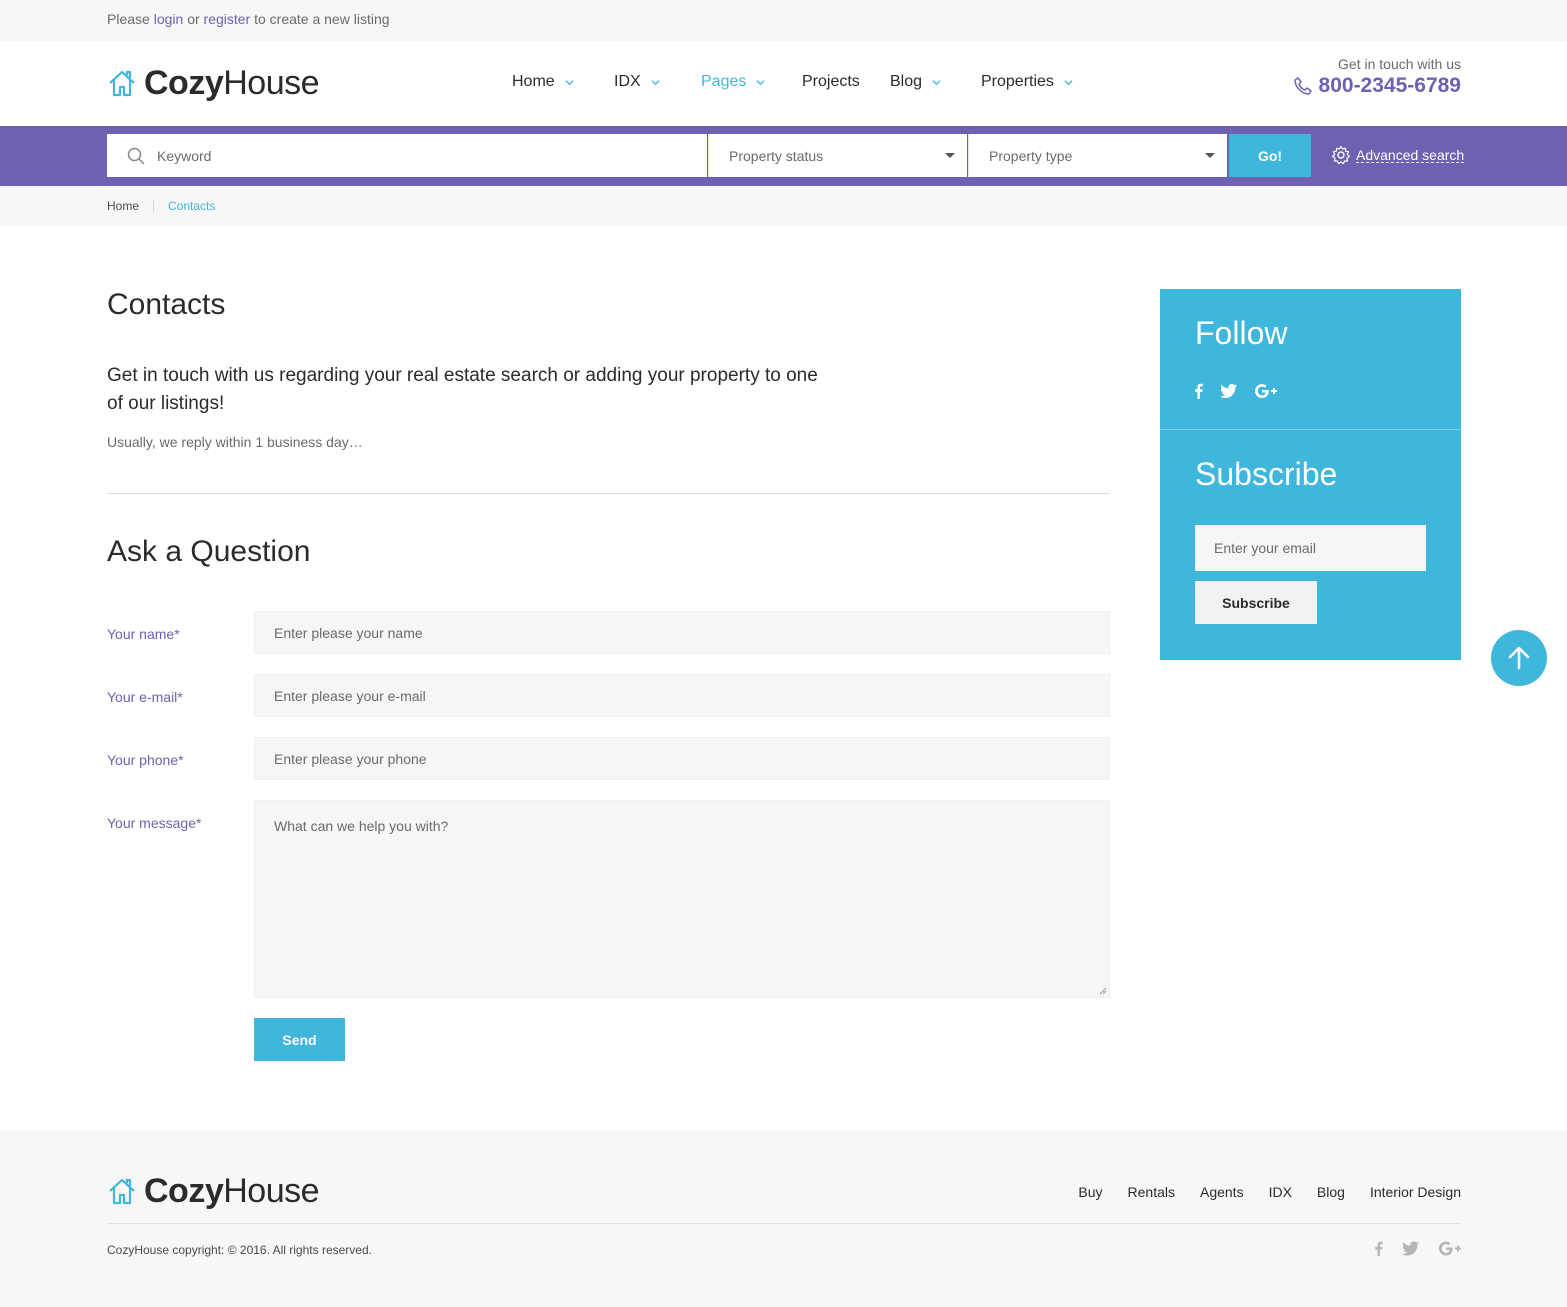  Describe the element at coordinates (751, 82) in the screenshot. I see `nav-item-pages: Pages` at that location.